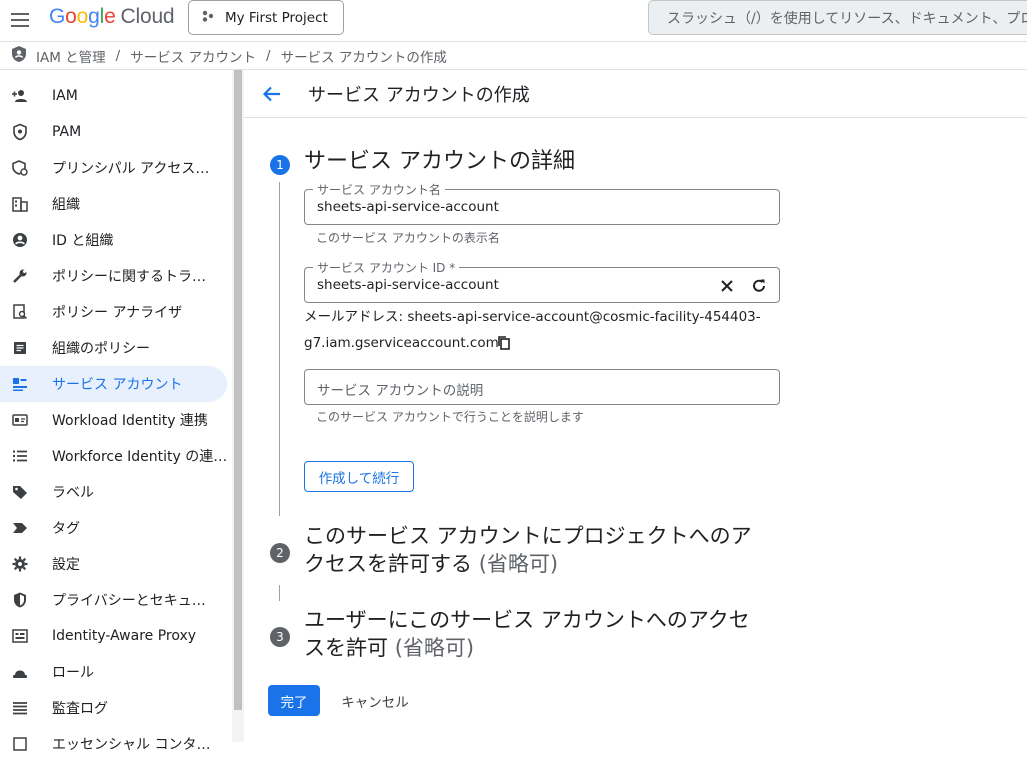  Describe the element at coordinates (20, 96) in the screenshot. I see `person-add-icon` at that location.